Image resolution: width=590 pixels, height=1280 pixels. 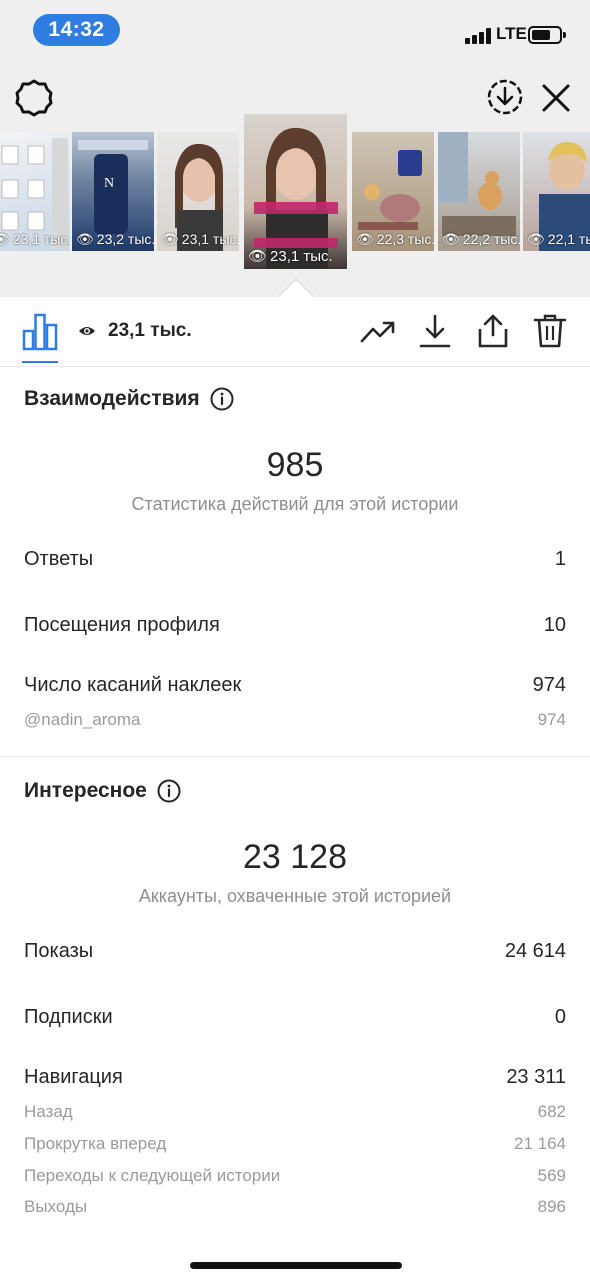 I want to click on share-icon, so click(x=493, y=331).